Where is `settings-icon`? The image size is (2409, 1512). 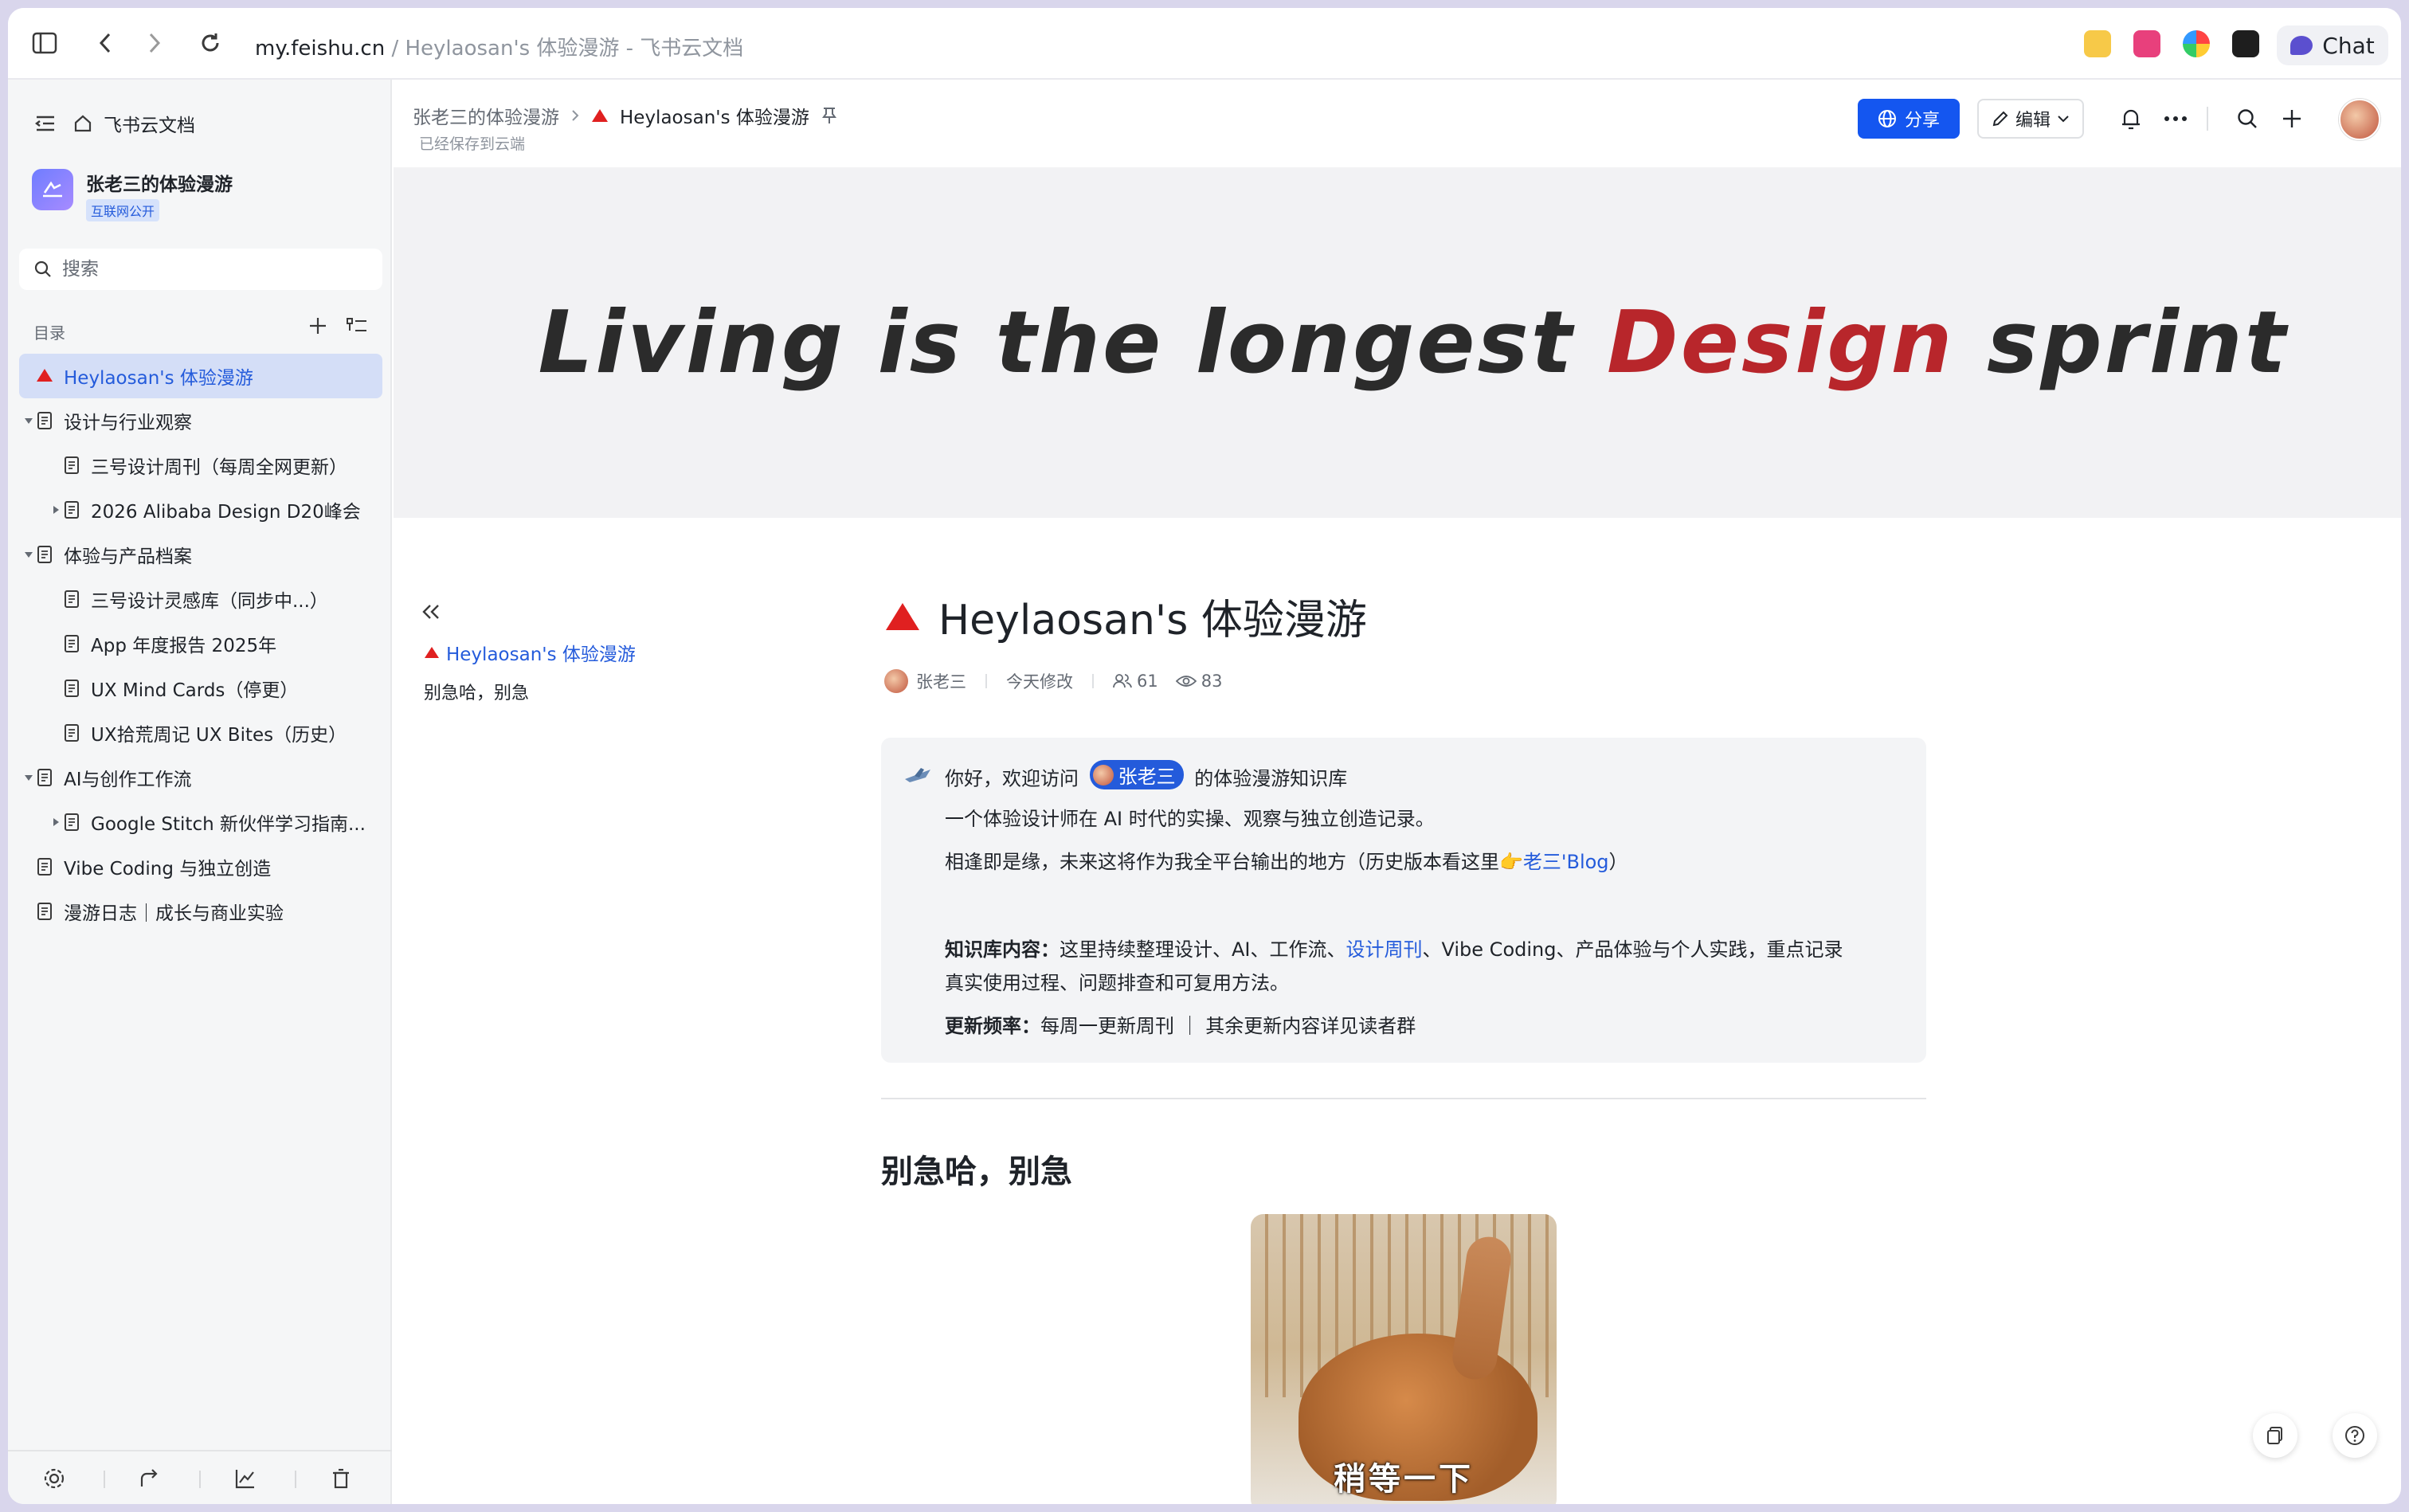
settings-icon is located at coordinates (54, 1479).